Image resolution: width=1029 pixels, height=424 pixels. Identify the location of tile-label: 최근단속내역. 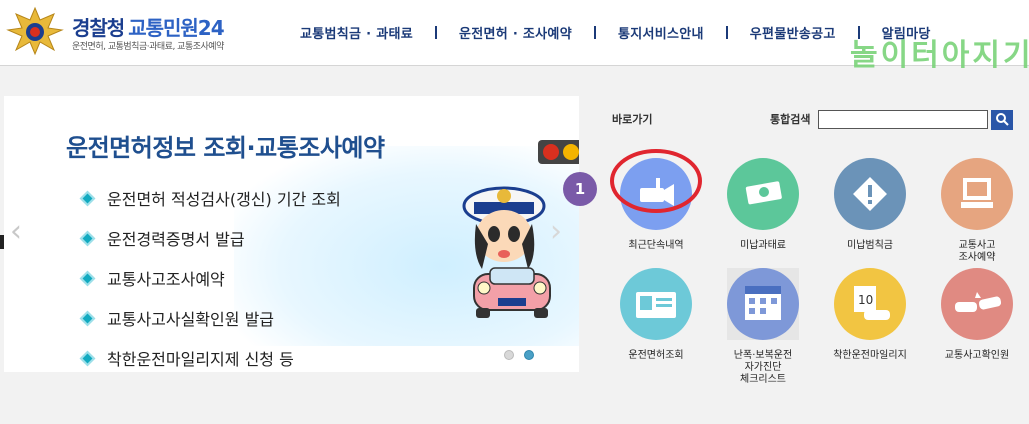
(656, 245).